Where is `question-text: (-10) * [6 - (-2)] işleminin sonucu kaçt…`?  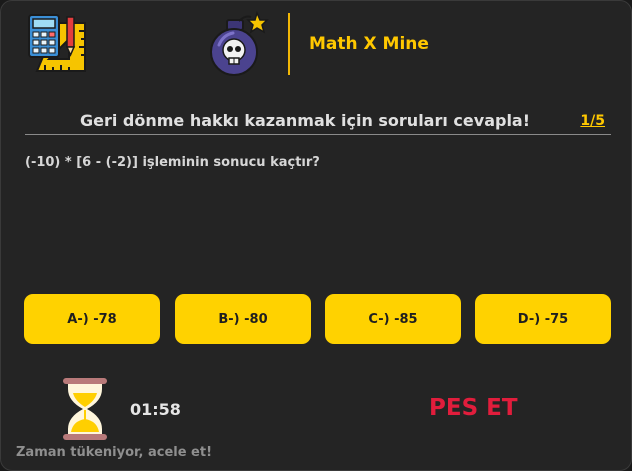 question-text: (-10) * [6 - (-2)] işleminin sonucu kaçt… is located at coordinates (172, 162).